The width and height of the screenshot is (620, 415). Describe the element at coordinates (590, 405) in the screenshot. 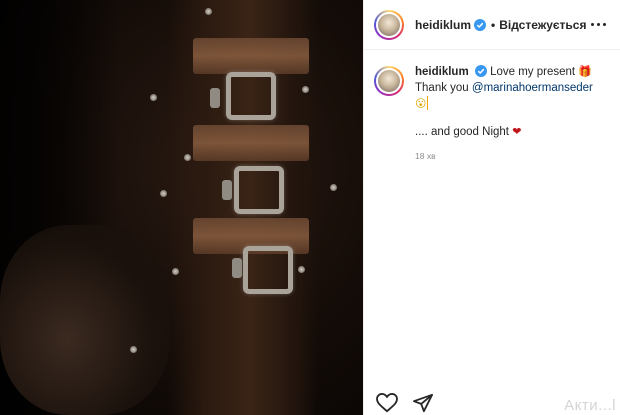

I see `watermark-text: Акти...l` at that location.